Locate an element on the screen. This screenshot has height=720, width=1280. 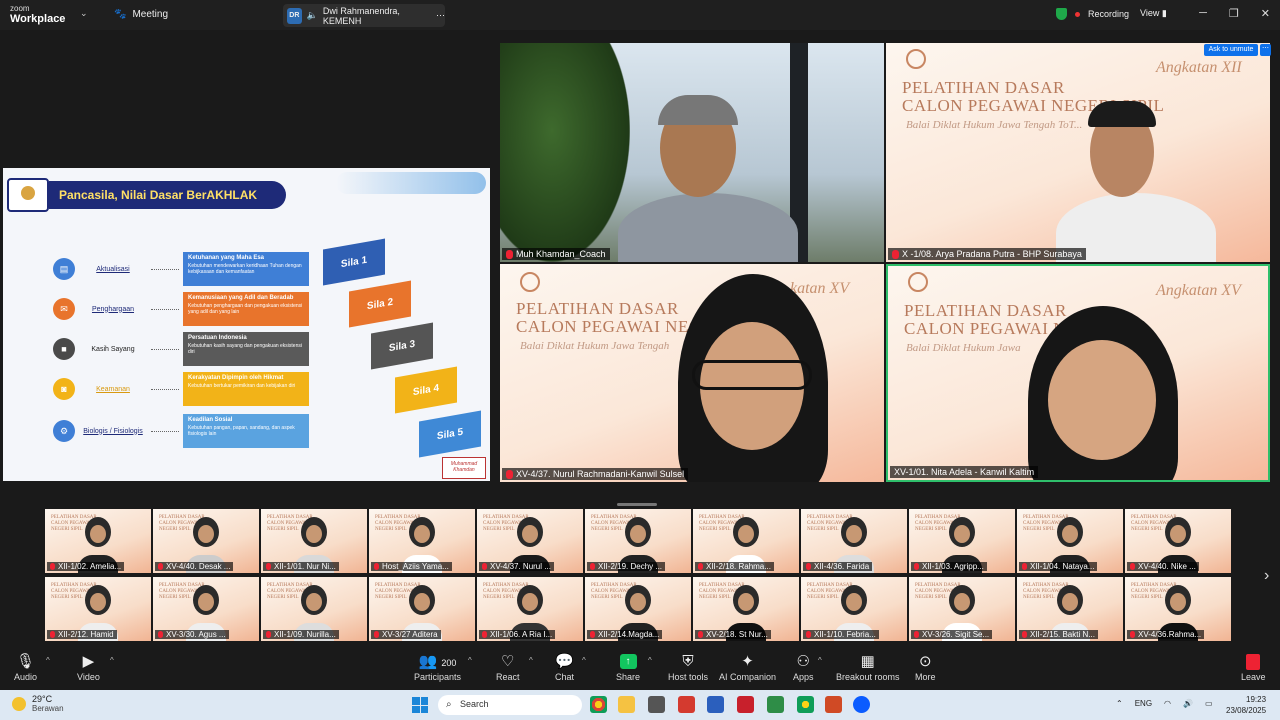
chrome-icon is located at coordinates (598, 704).